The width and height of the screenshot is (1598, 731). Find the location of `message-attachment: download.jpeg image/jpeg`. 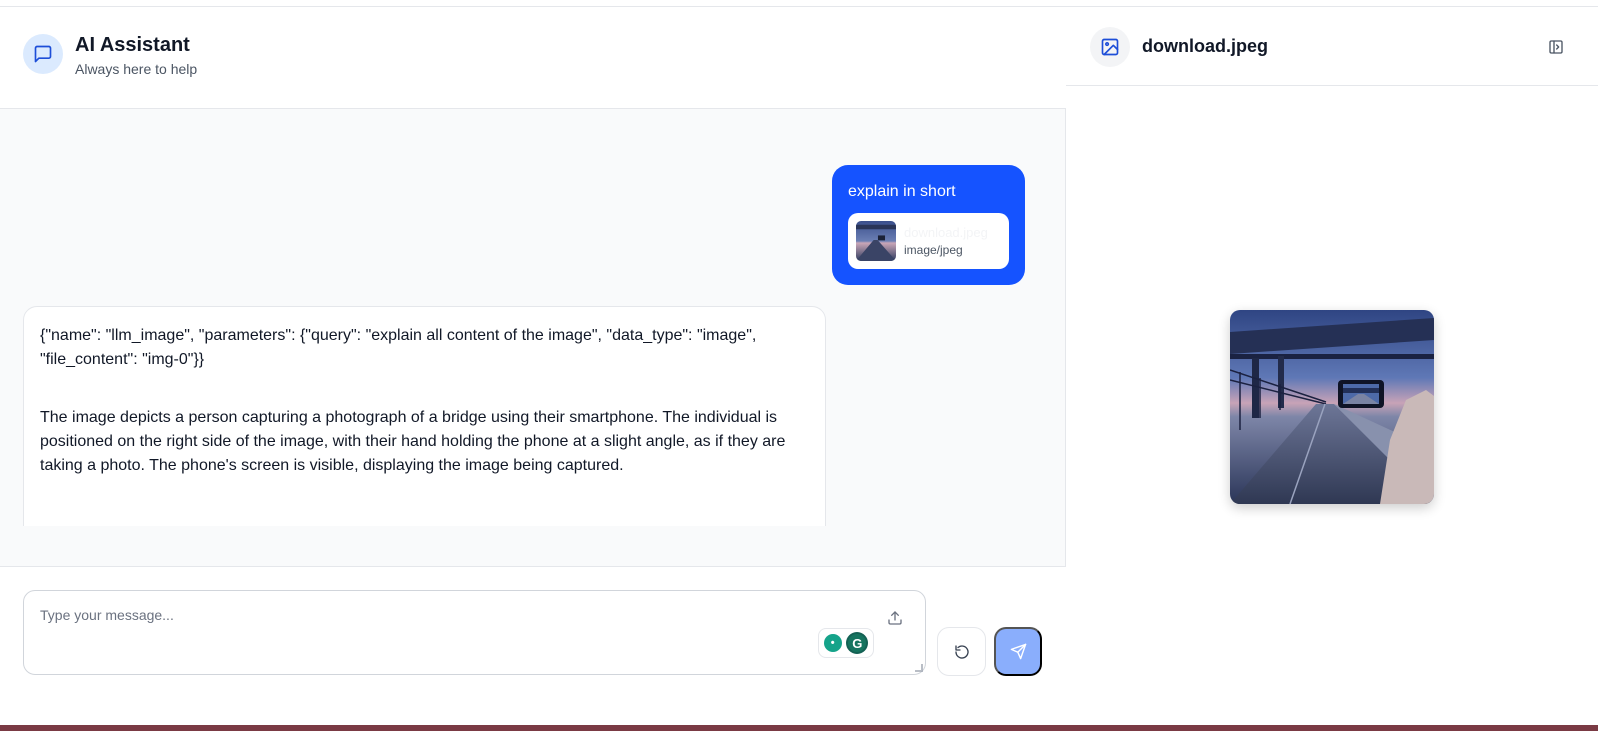

message-attachment: download.jpeg image/jpeg is located at coordinates (928, 241).